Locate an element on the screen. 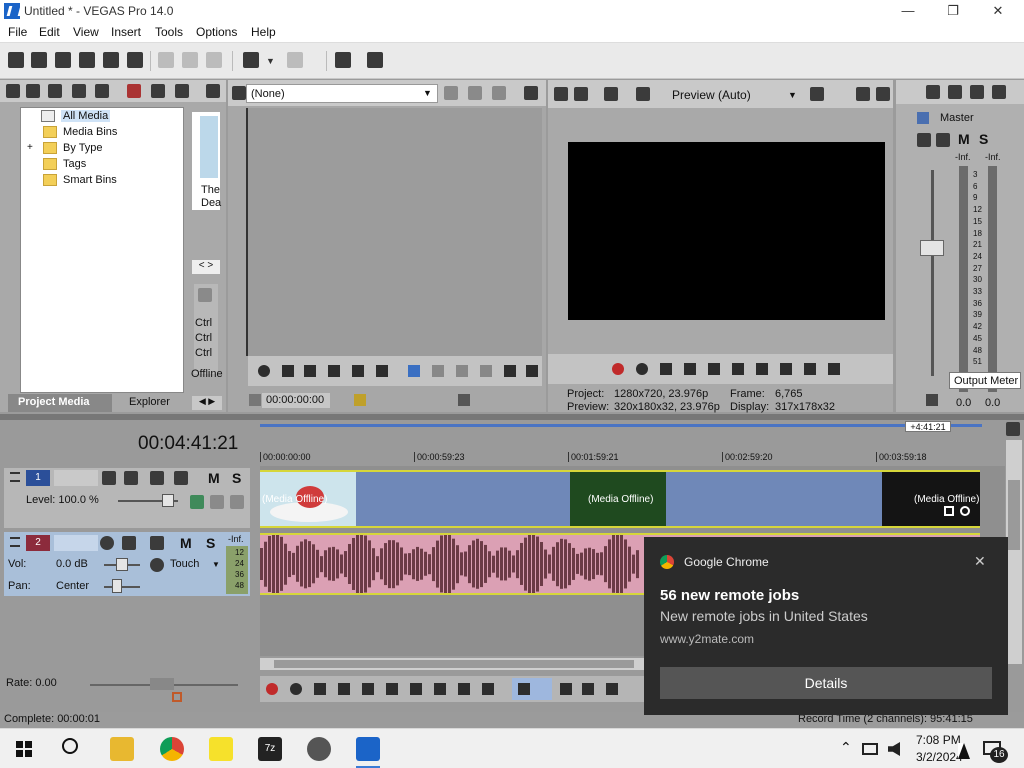  compositing-mode-icon is located at coordinates (157, 478).